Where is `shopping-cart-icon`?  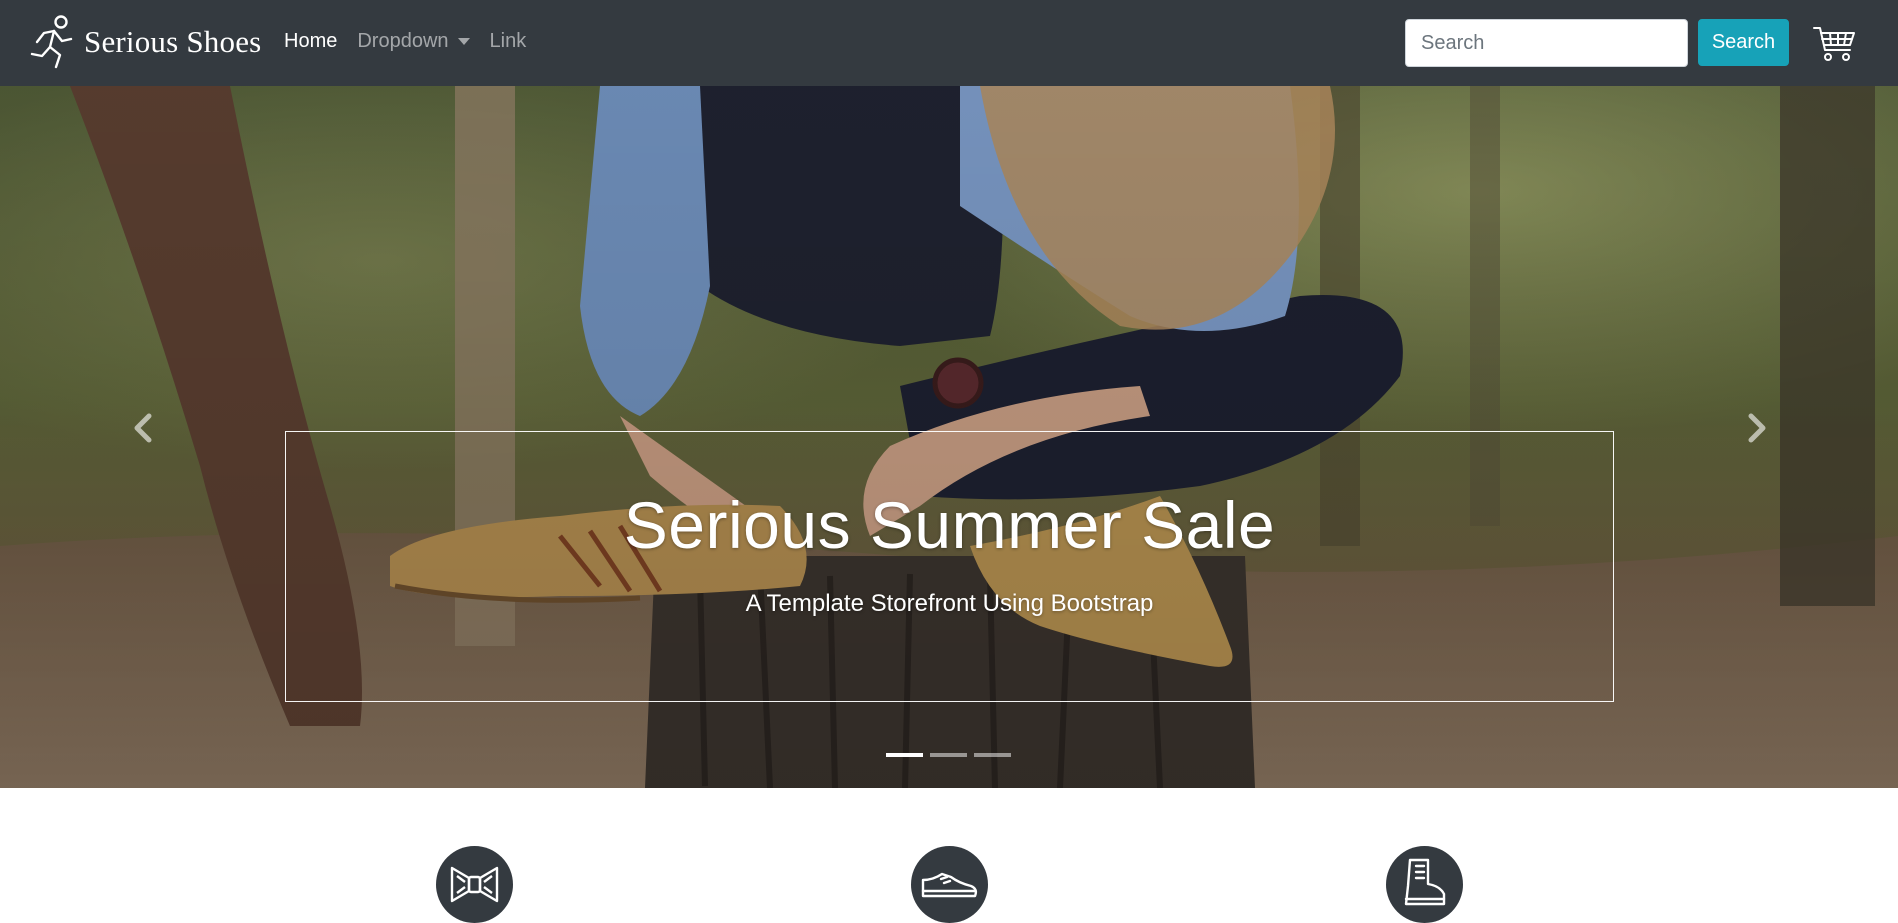
shopping-cart-icon is located at coordinates (1834, 44).